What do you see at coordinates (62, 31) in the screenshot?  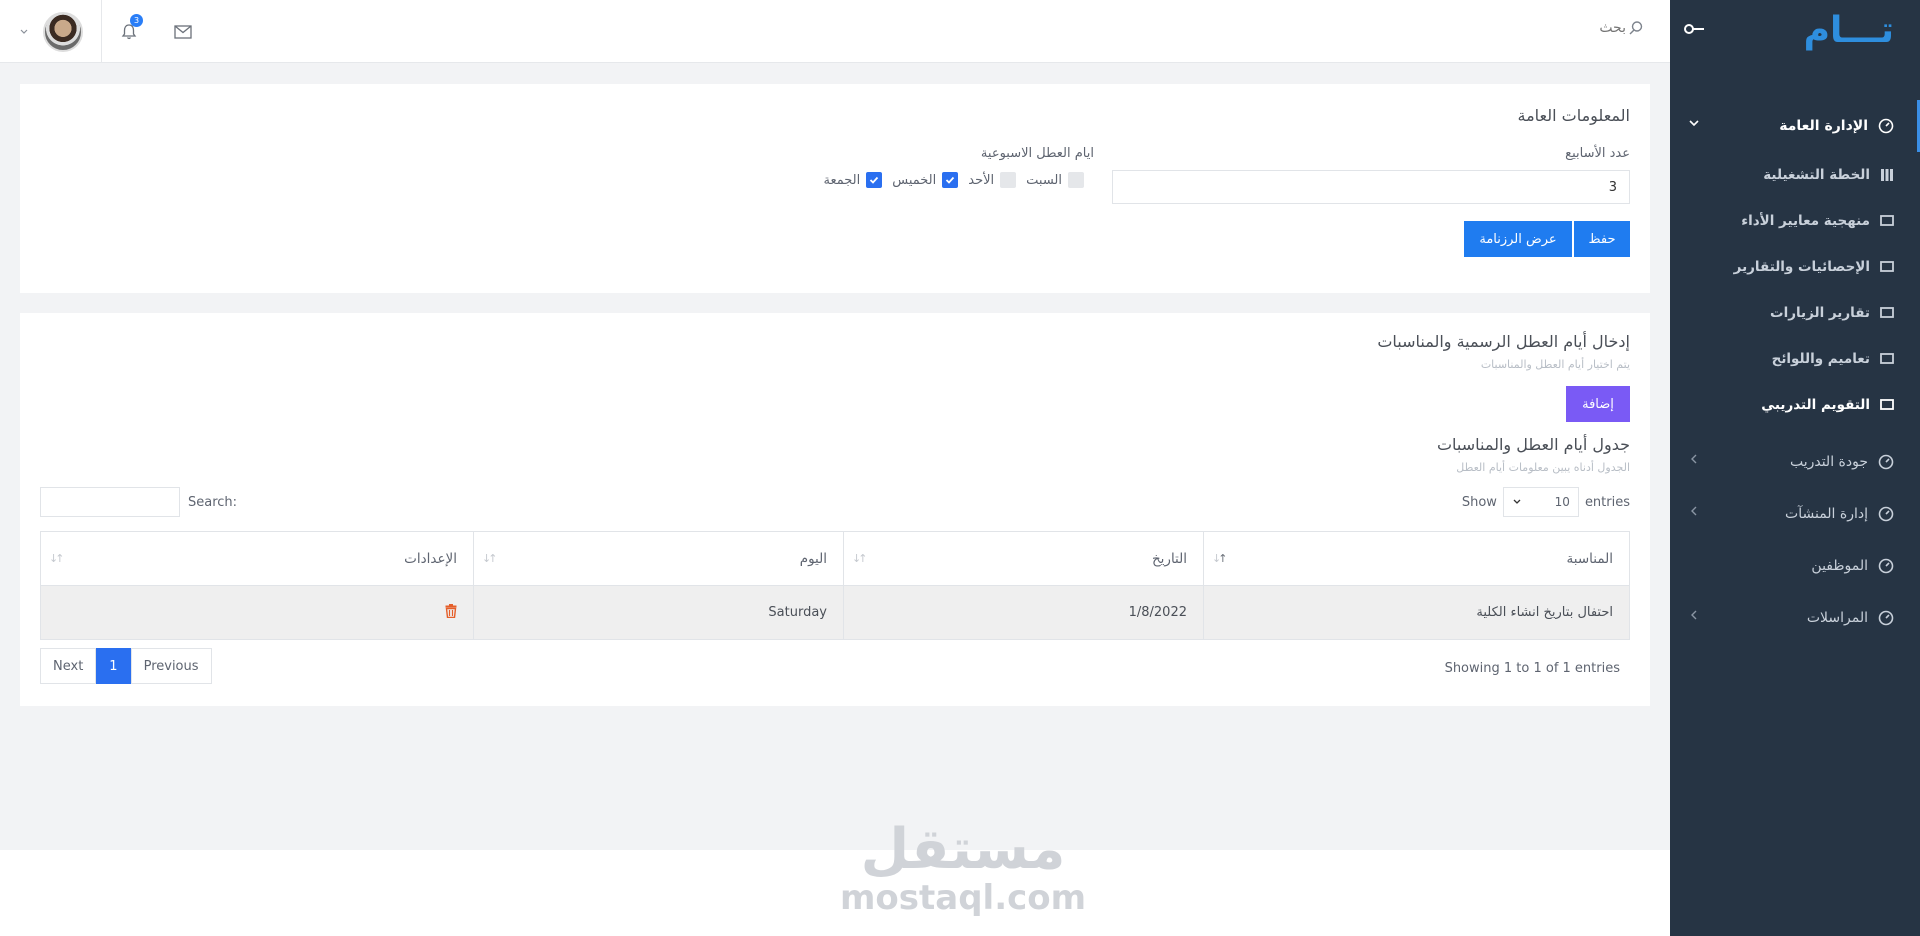 I see `avatar` at bounding box center [62, 31].